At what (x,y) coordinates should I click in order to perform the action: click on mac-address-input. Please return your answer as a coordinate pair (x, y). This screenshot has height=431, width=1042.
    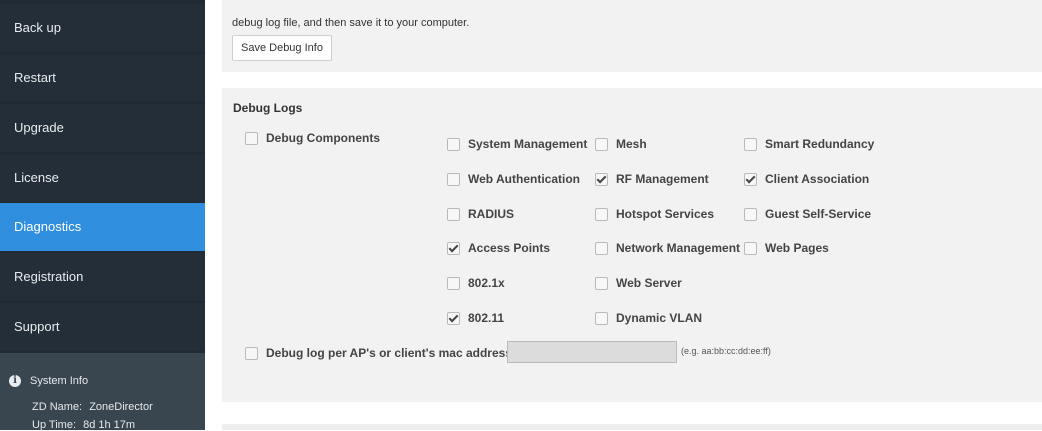
    Looking at the image, I should click on (592, 352).